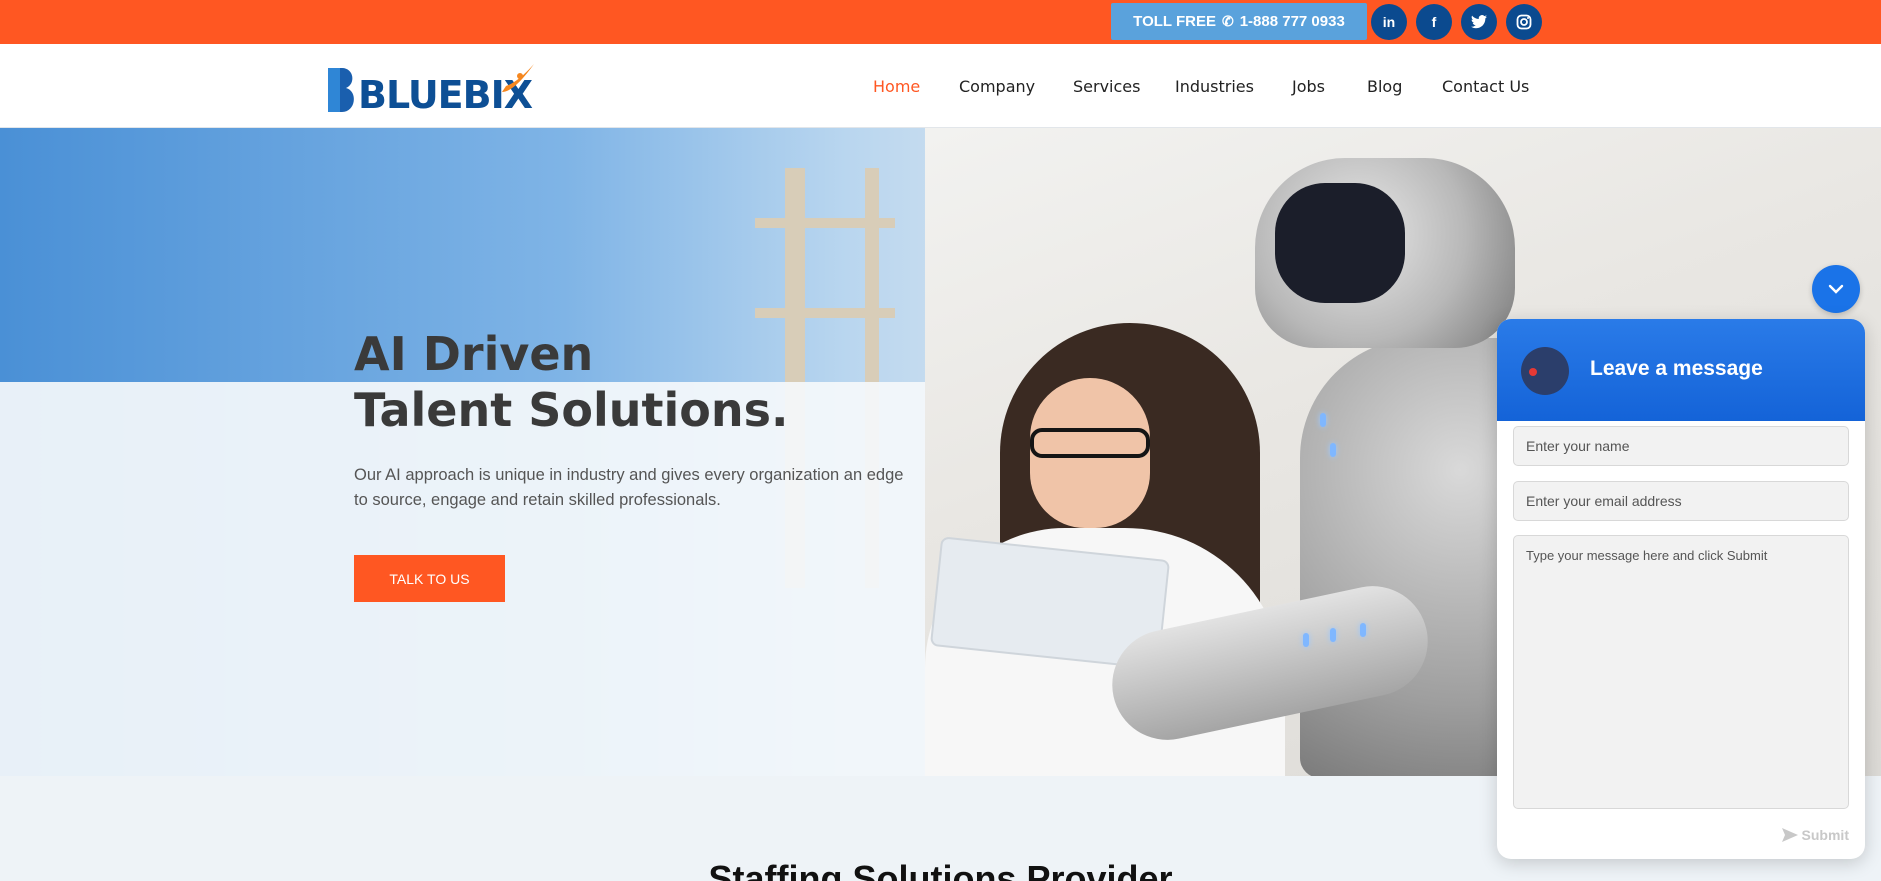 This screenshot has width=1881, height=881. What do you see at coordinates (341, 90) in the screenshot?
I see `logo-b-icon` at bounding box center [341, 90].